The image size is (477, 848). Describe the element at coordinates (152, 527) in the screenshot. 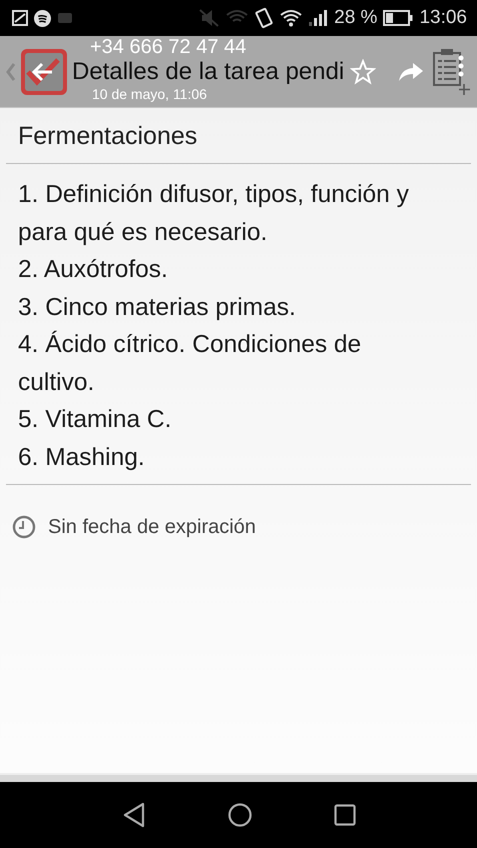

I see `due-date-text: Sin fecha de expiración` at that location.